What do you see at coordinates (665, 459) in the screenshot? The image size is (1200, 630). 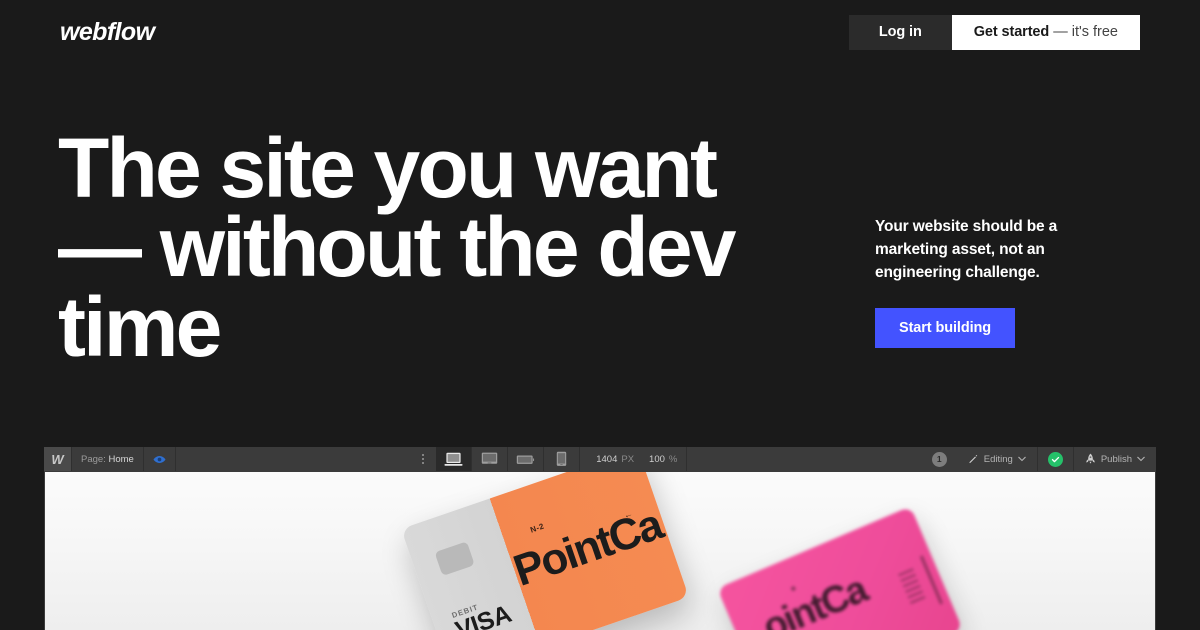 I see `zoom-level-display: 100 %` at bounding box center [665, 459].